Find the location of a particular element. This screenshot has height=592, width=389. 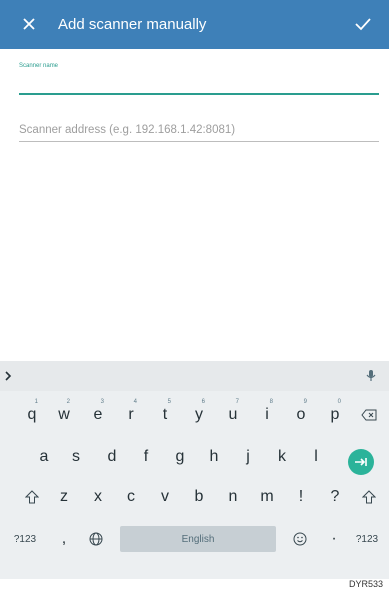

key-s: s is located at coordinates (76, 457).